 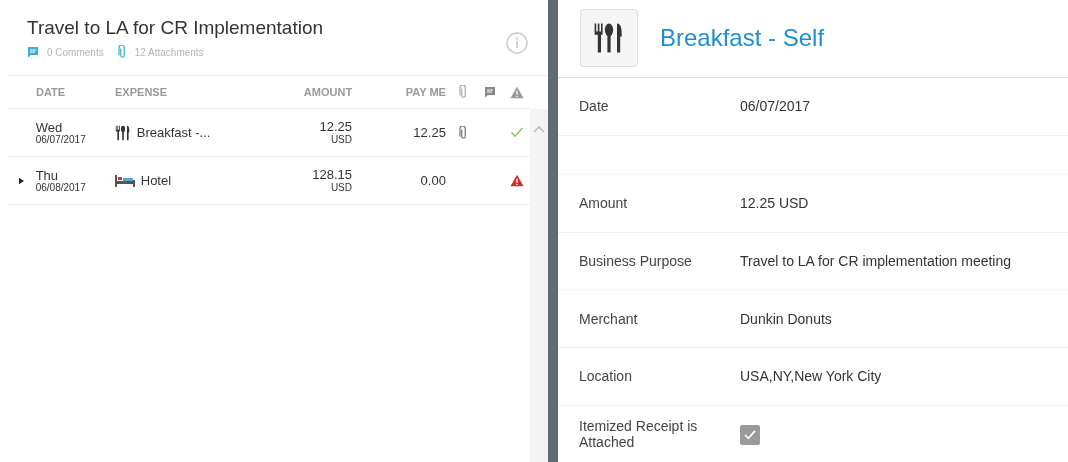 What do you see at coordinates (433, 180) in the screenshot?
I see `pay-me-amount: 0.00` at bounding box center [433, 180].